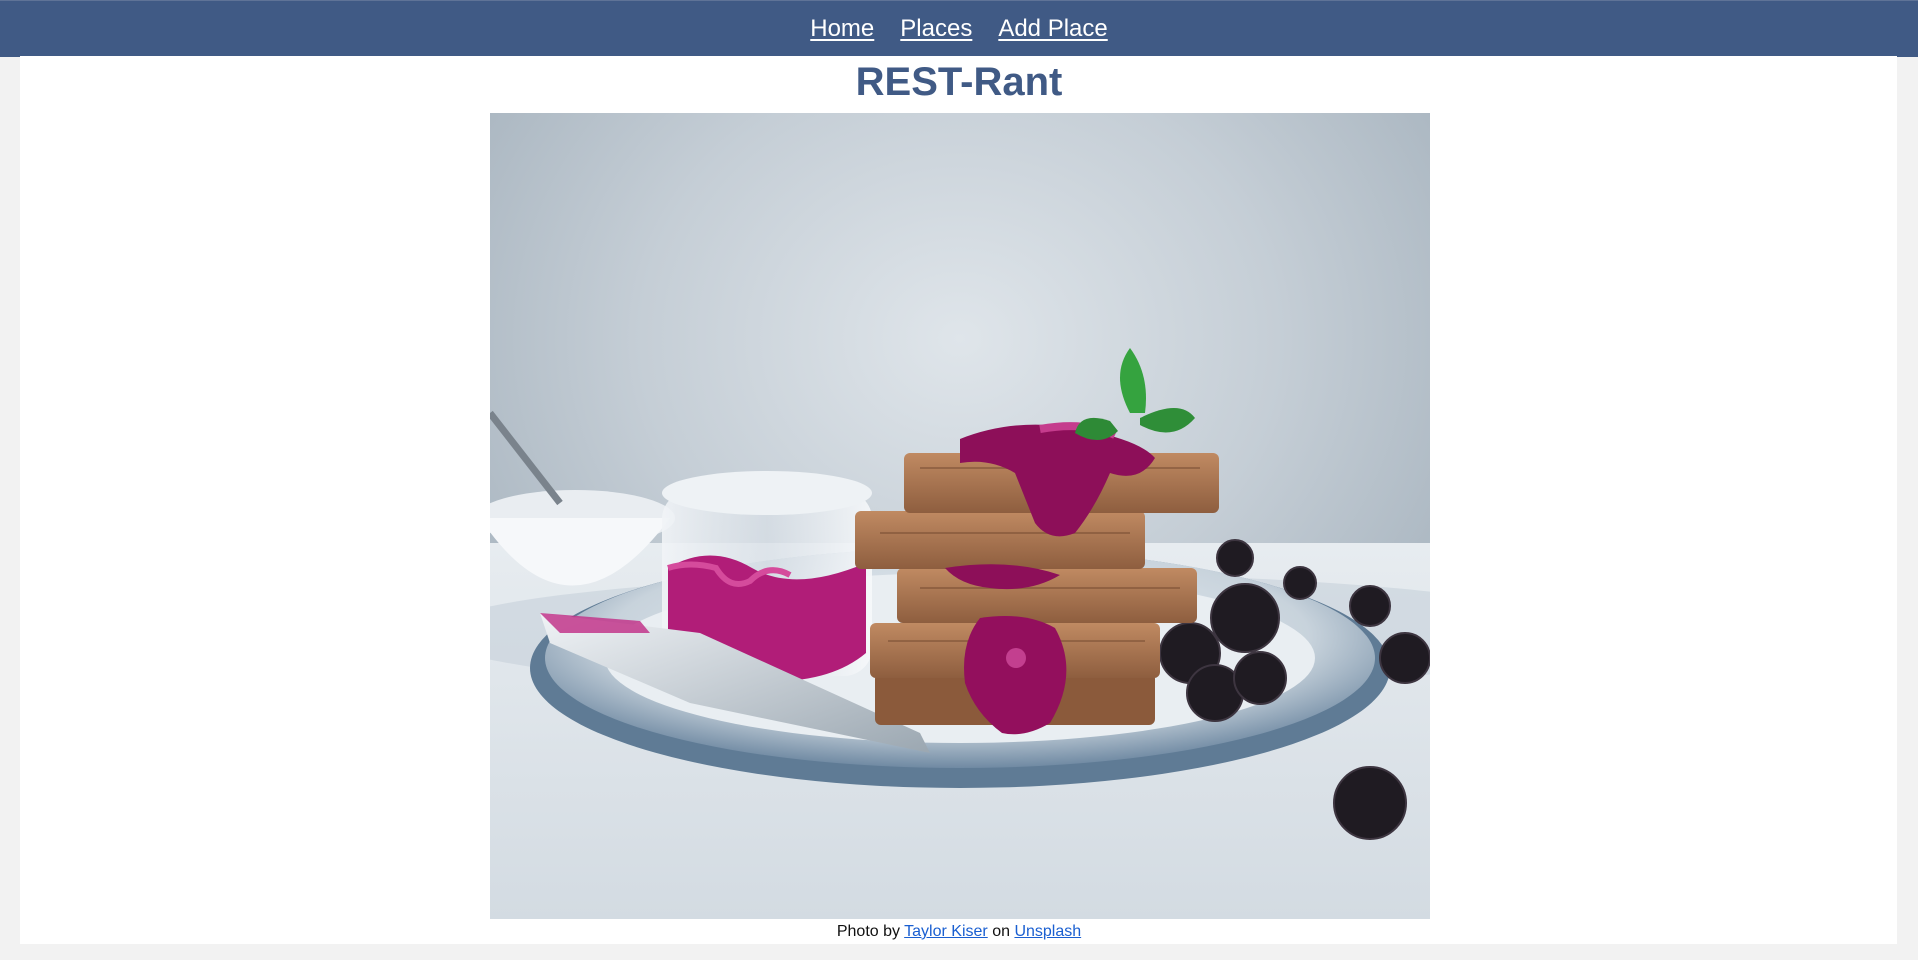 Image resolution: width=1918 pixels, height=960 pixels. Describe the element at coordinates (1052, 29) in the screenshot. I see `nav-link-add-place: Add Place` at that location.